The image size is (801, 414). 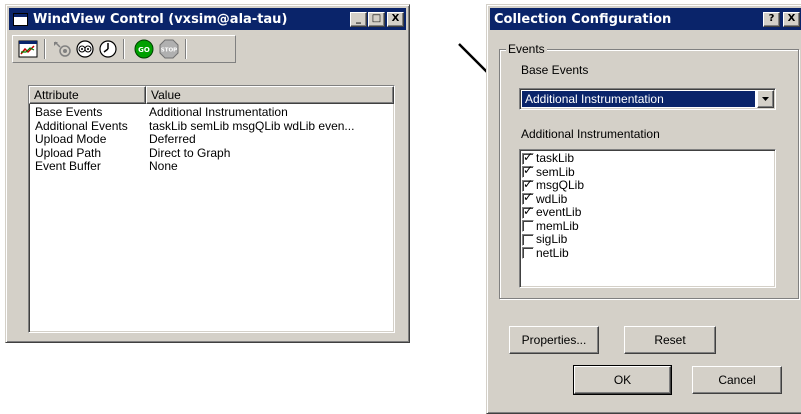 What do you see at coordinates (555, 70) in the screenshot?
I see `base-events-label: Base Events` at bounding box center [555, 70].